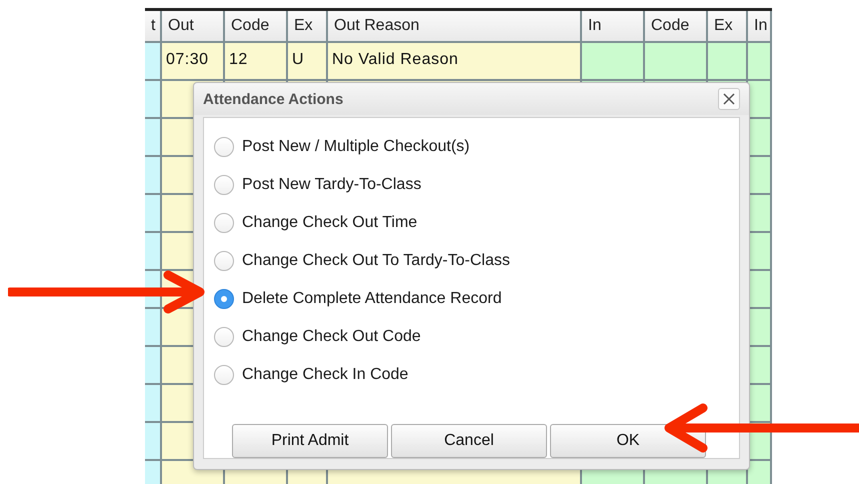 Image resolution: width=859 pixels, height=484 pixels. I want to click on option-label: Post New / Multiple Checkout(s), so click(356, 147).